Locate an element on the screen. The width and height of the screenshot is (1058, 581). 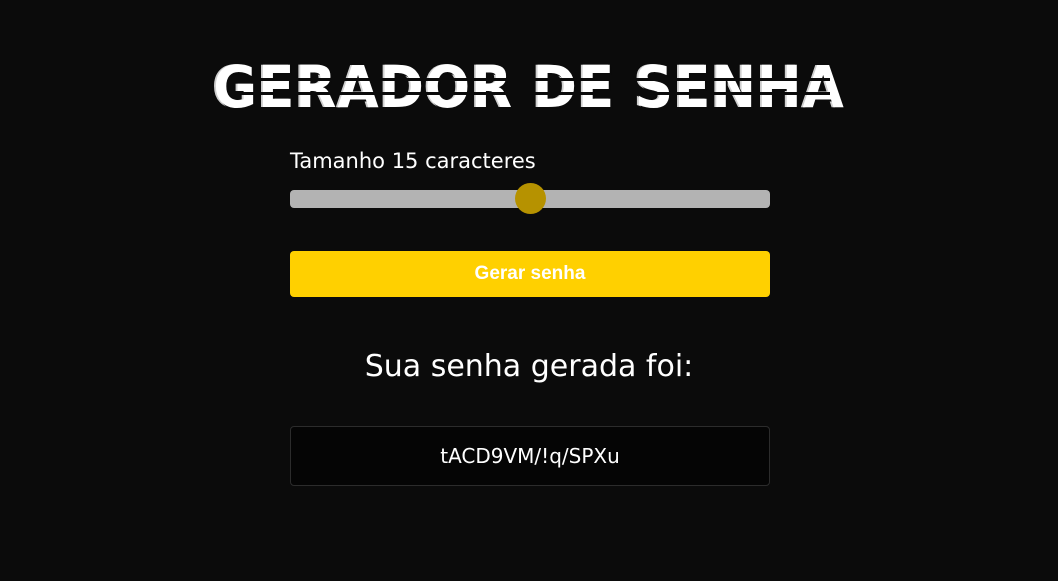
generated-password-text: tACD9VM/!q/SPXu is located at coordinates (530, 456).